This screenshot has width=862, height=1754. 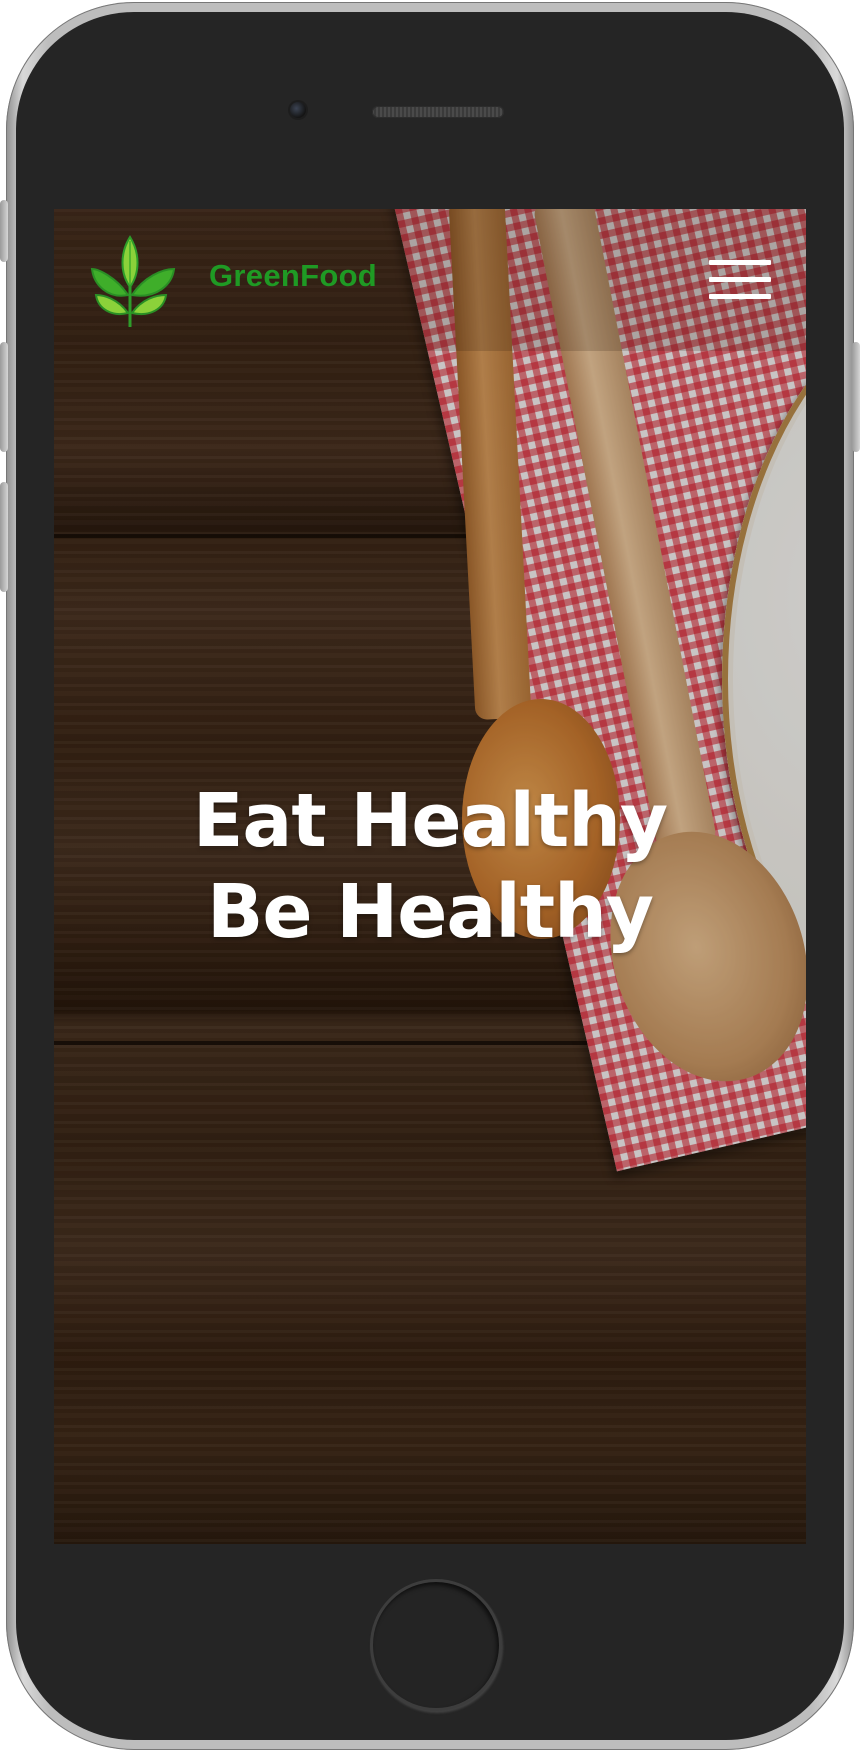 What do you see at coordinates (430, 280) in the screenshot?
I see `top-navbar: GreenFood` at bounding box center [430, 280].